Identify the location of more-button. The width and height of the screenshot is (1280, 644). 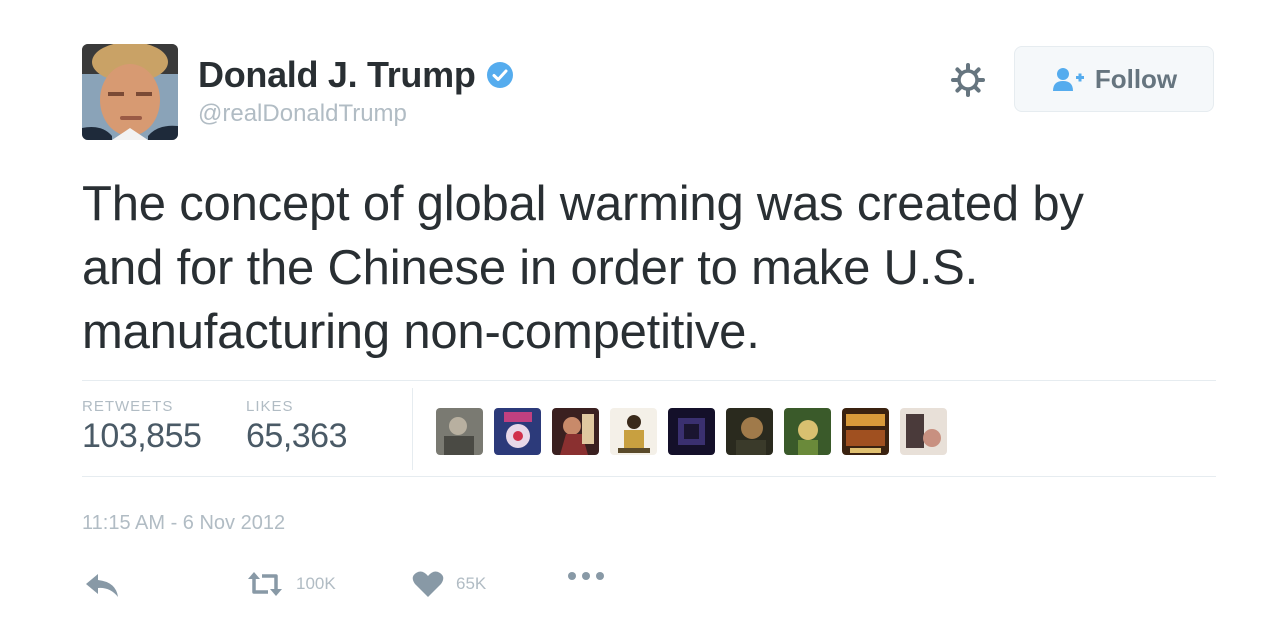
(586, 576).